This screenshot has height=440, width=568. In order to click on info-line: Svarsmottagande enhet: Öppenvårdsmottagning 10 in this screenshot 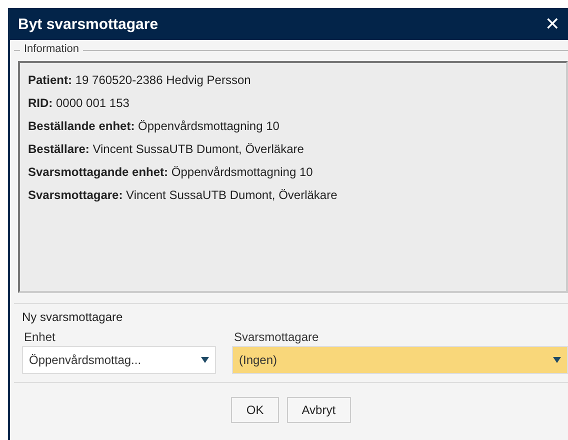, I will do `click(171, 172)`.